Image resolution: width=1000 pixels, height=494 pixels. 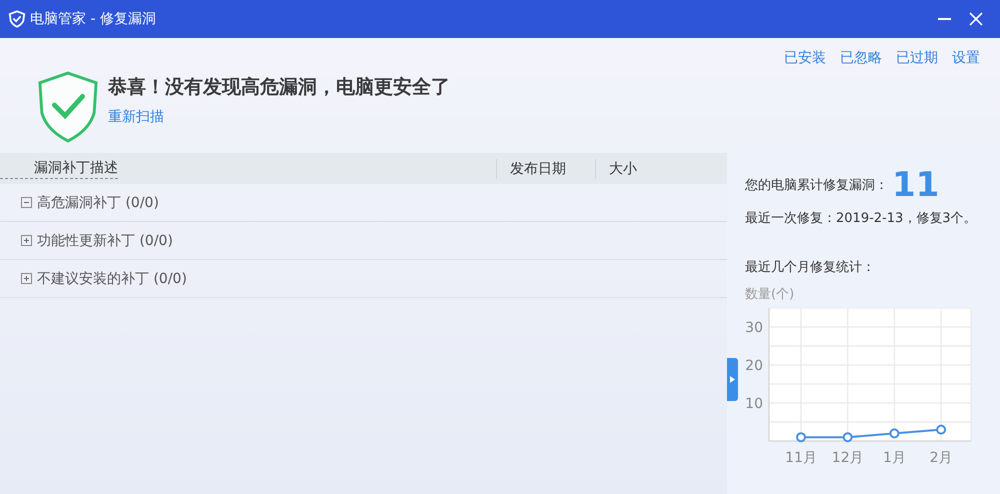 What do you see at coordinates (770, 294) in the screenshot?
I see `axis-title: 数量(个)` at bounding box center [770, 294].